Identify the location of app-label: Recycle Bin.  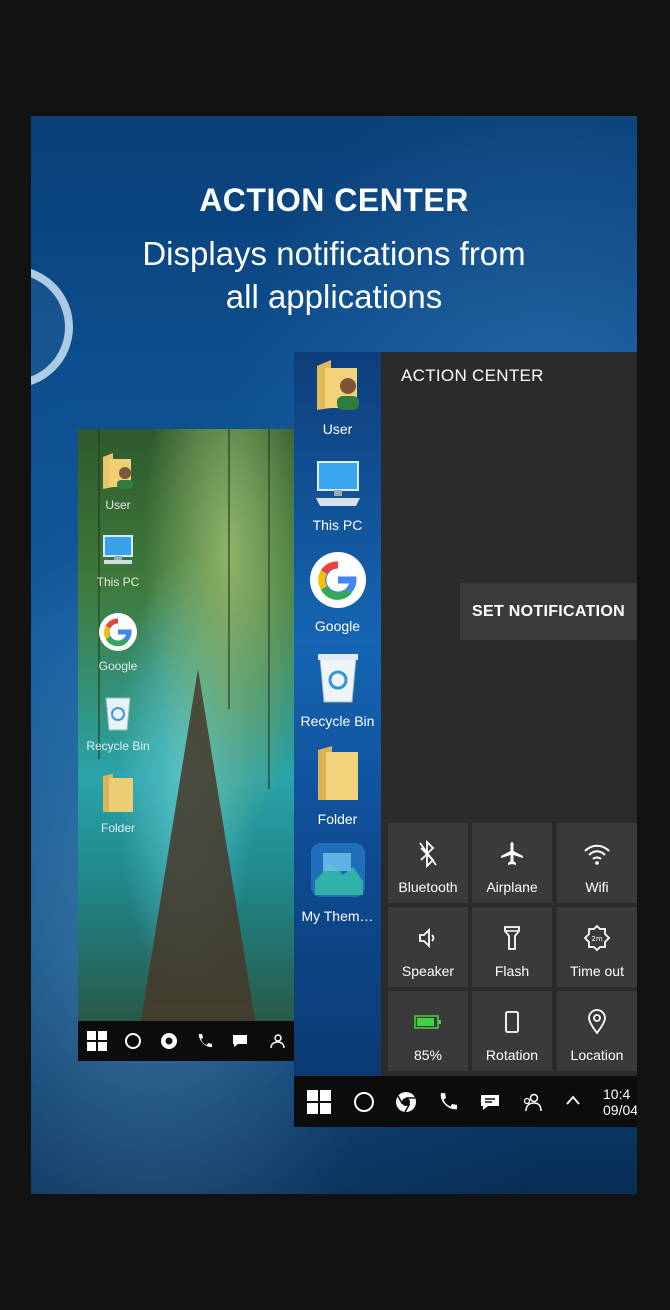
(337, 721).